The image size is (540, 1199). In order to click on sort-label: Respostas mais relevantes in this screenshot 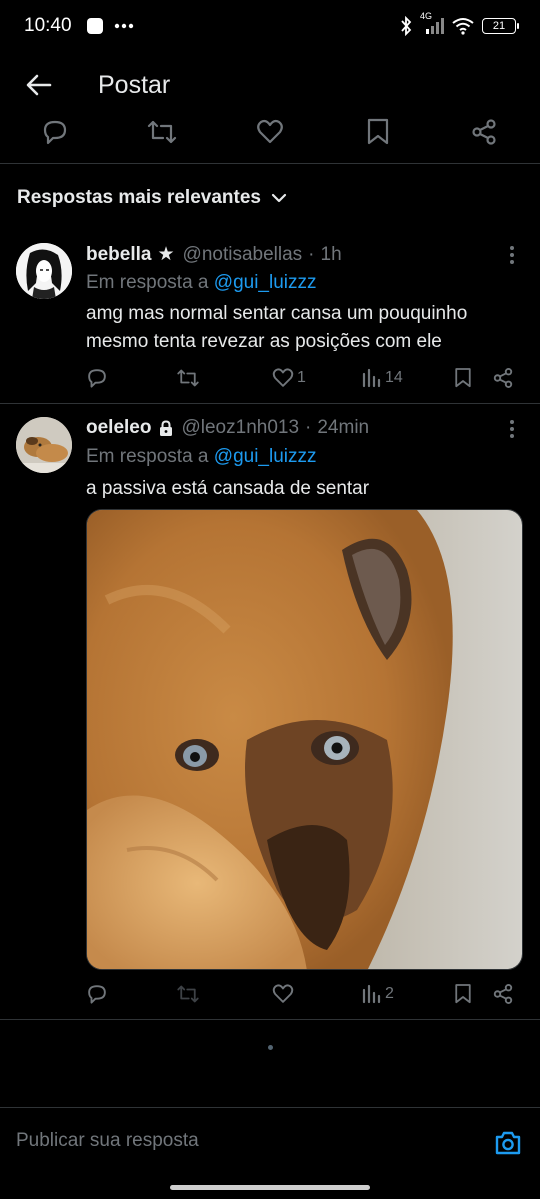, I will do `click(139, 197)`.